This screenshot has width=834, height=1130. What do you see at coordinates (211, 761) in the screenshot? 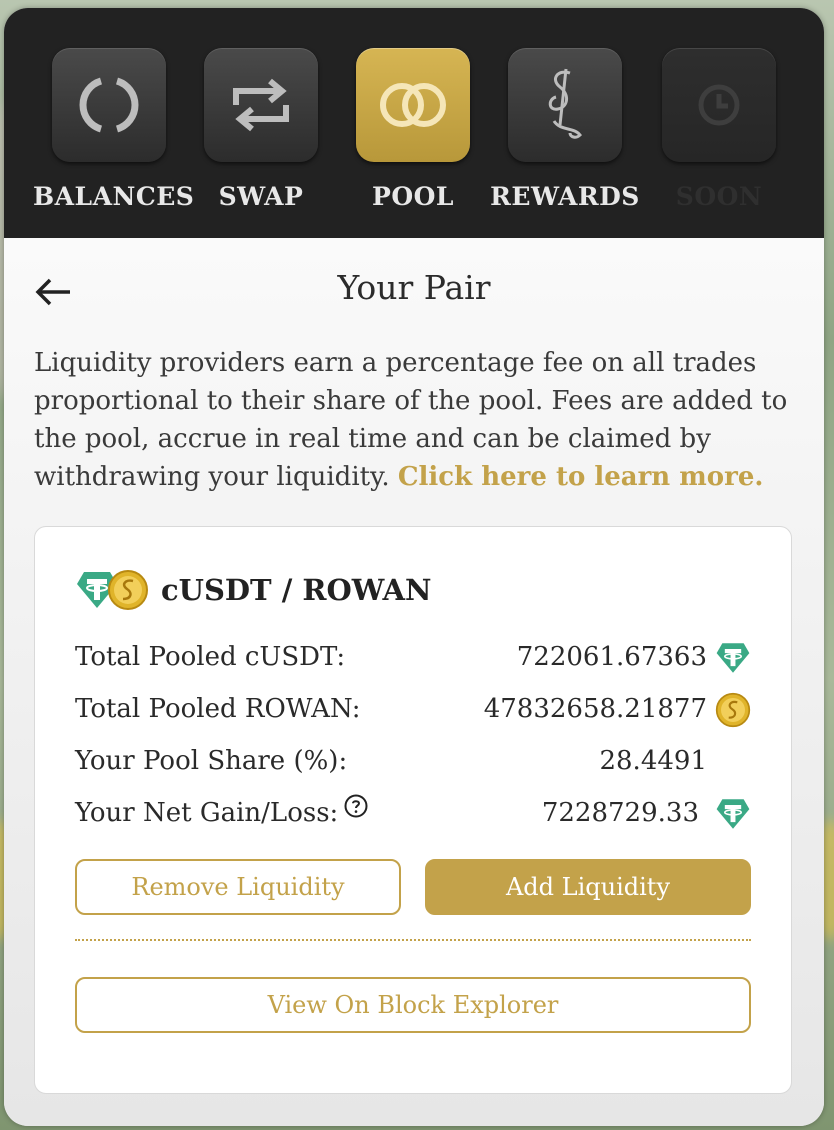
I see `row-label: Your Pool Share (%):` at bounding box center [211, 761].